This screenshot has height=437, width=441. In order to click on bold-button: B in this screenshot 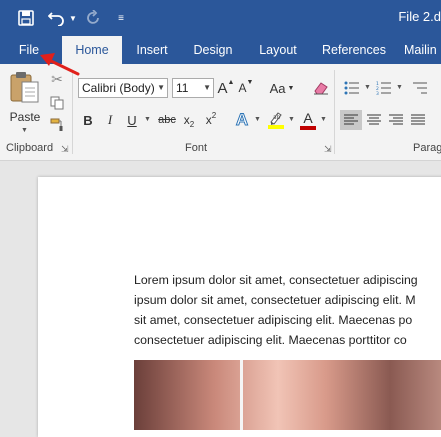, I will do `click(88, 120)`.